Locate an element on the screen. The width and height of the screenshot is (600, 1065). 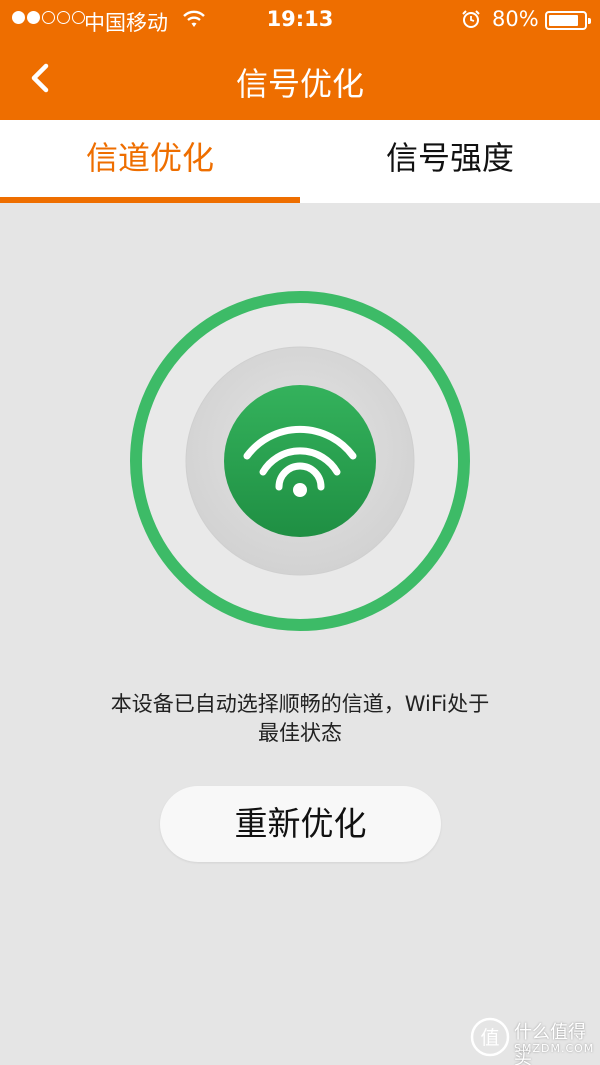
tab-label: 信号强度 is located at coordinates (449, 158).